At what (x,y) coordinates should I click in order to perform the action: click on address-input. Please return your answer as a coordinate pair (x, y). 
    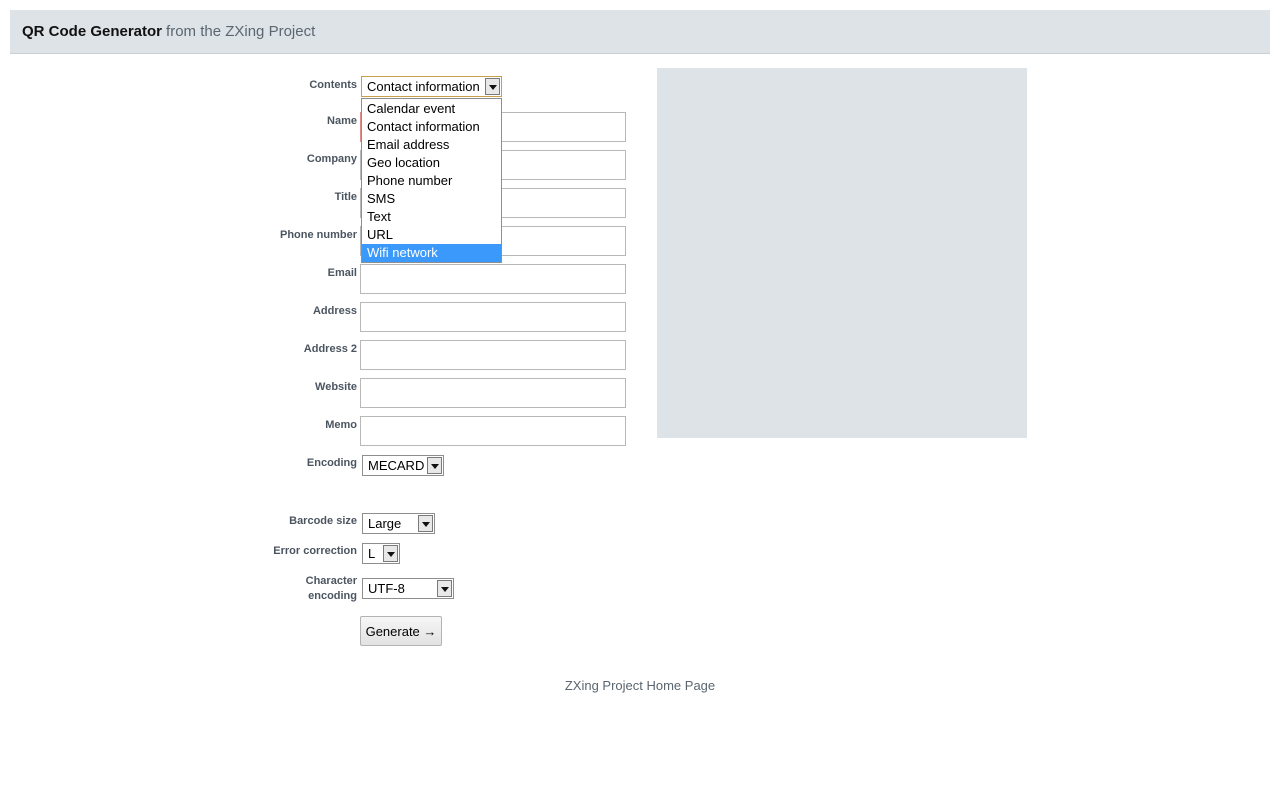
    Looking at the image, I should click on (493, 317).